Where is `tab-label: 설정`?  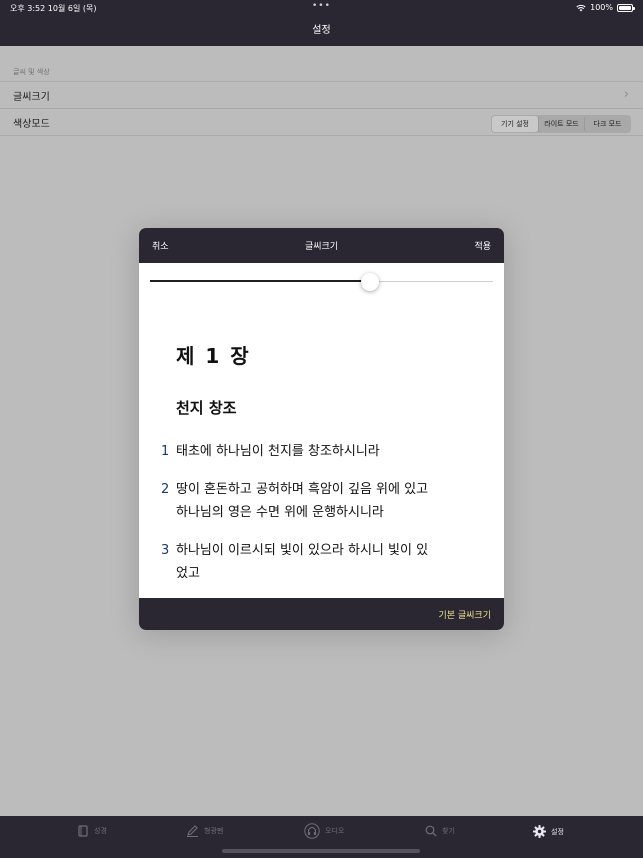
tab-label: 설정 is located at coordinates (557, 831).